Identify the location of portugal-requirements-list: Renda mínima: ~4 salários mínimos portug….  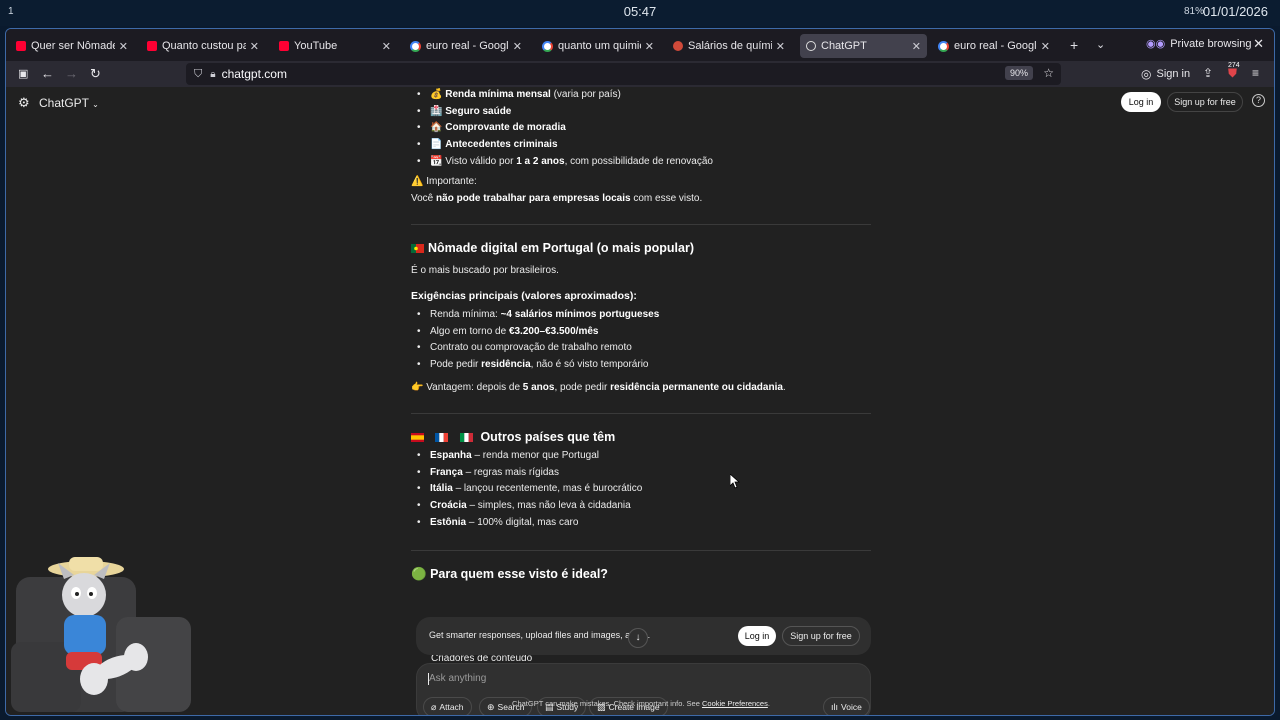
(535, 340).